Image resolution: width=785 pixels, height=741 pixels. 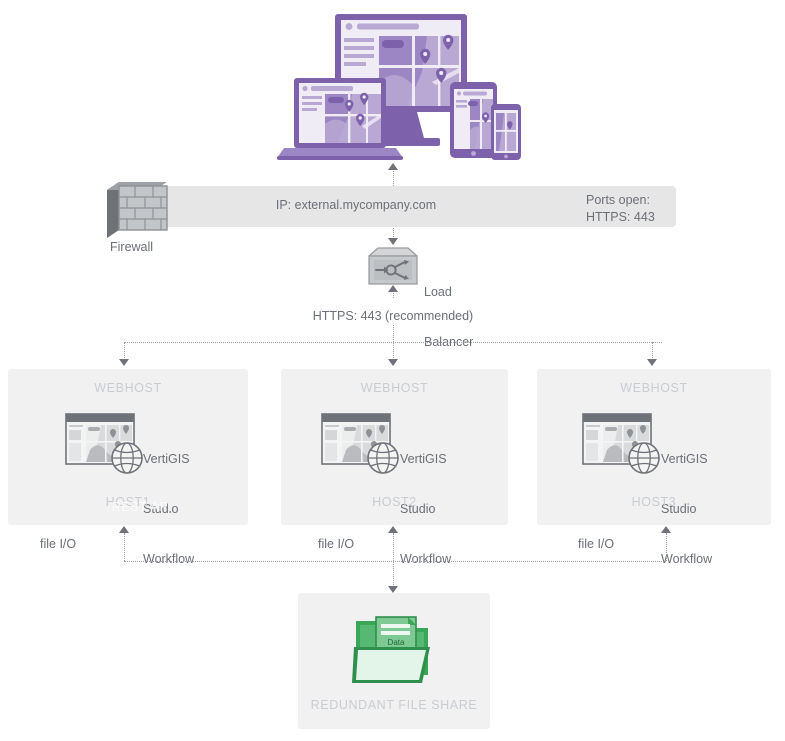 What do you see at coordinates (394, 388) in the screenshot?
I see `webhost-header-2: WEBHOST` at bounding box center [394, 388].